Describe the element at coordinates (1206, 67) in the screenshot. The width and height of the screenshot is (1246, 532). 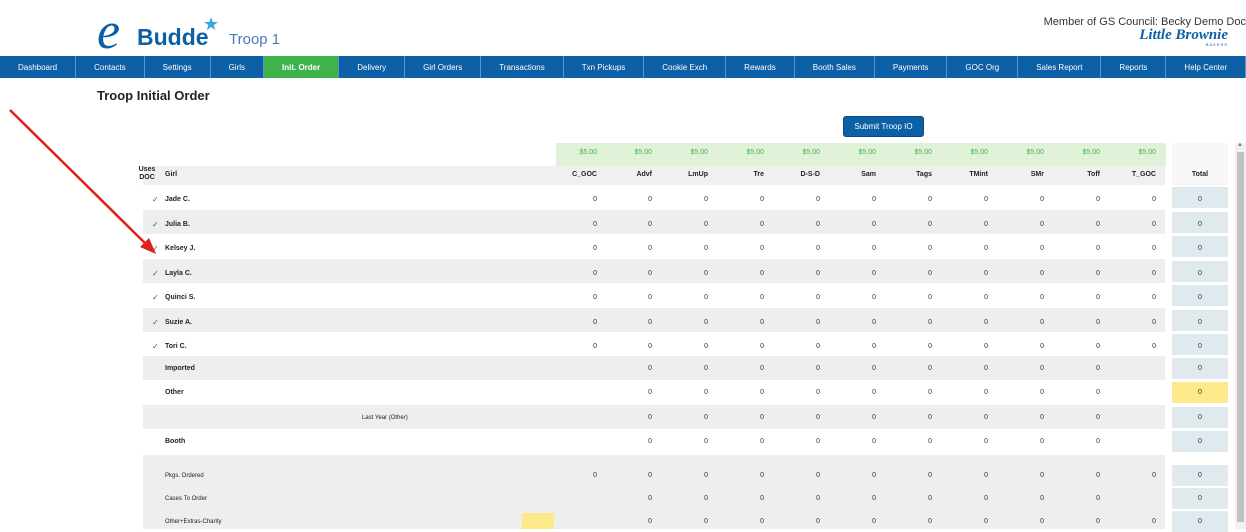
I see `nav-item-help-center: Help Center` at that location.